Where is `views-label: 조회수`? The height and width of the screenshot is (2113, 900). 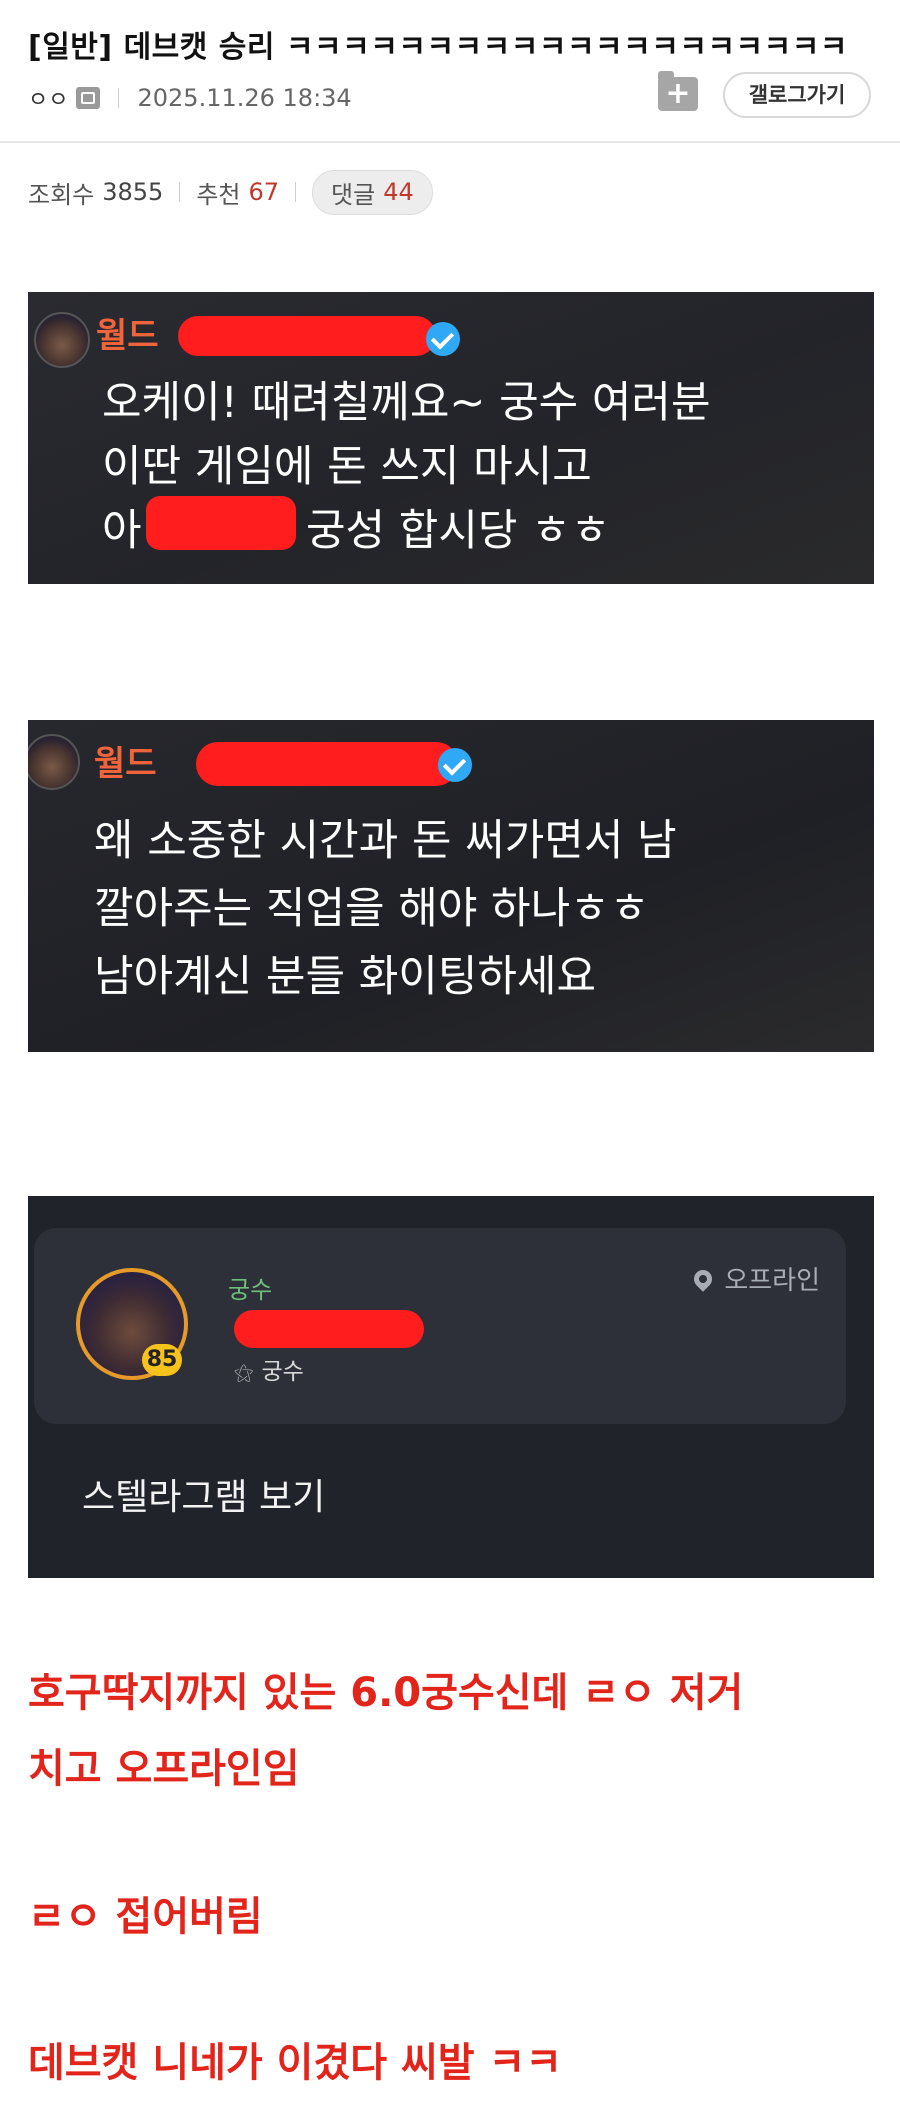 views-label: 조회수 is located at coordinates (61, 194).